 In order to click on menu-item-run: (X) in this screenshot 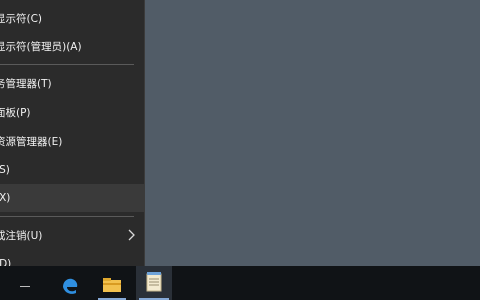, I will do `click(72, 198)`.